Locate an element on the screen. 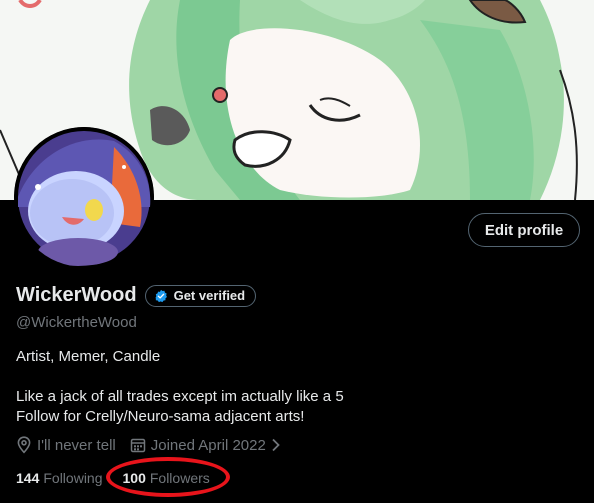 Image resolution: width=594 pixels, height=503 pixels. edit-profile-button: Edit profile is located at coordinates (524, 230).